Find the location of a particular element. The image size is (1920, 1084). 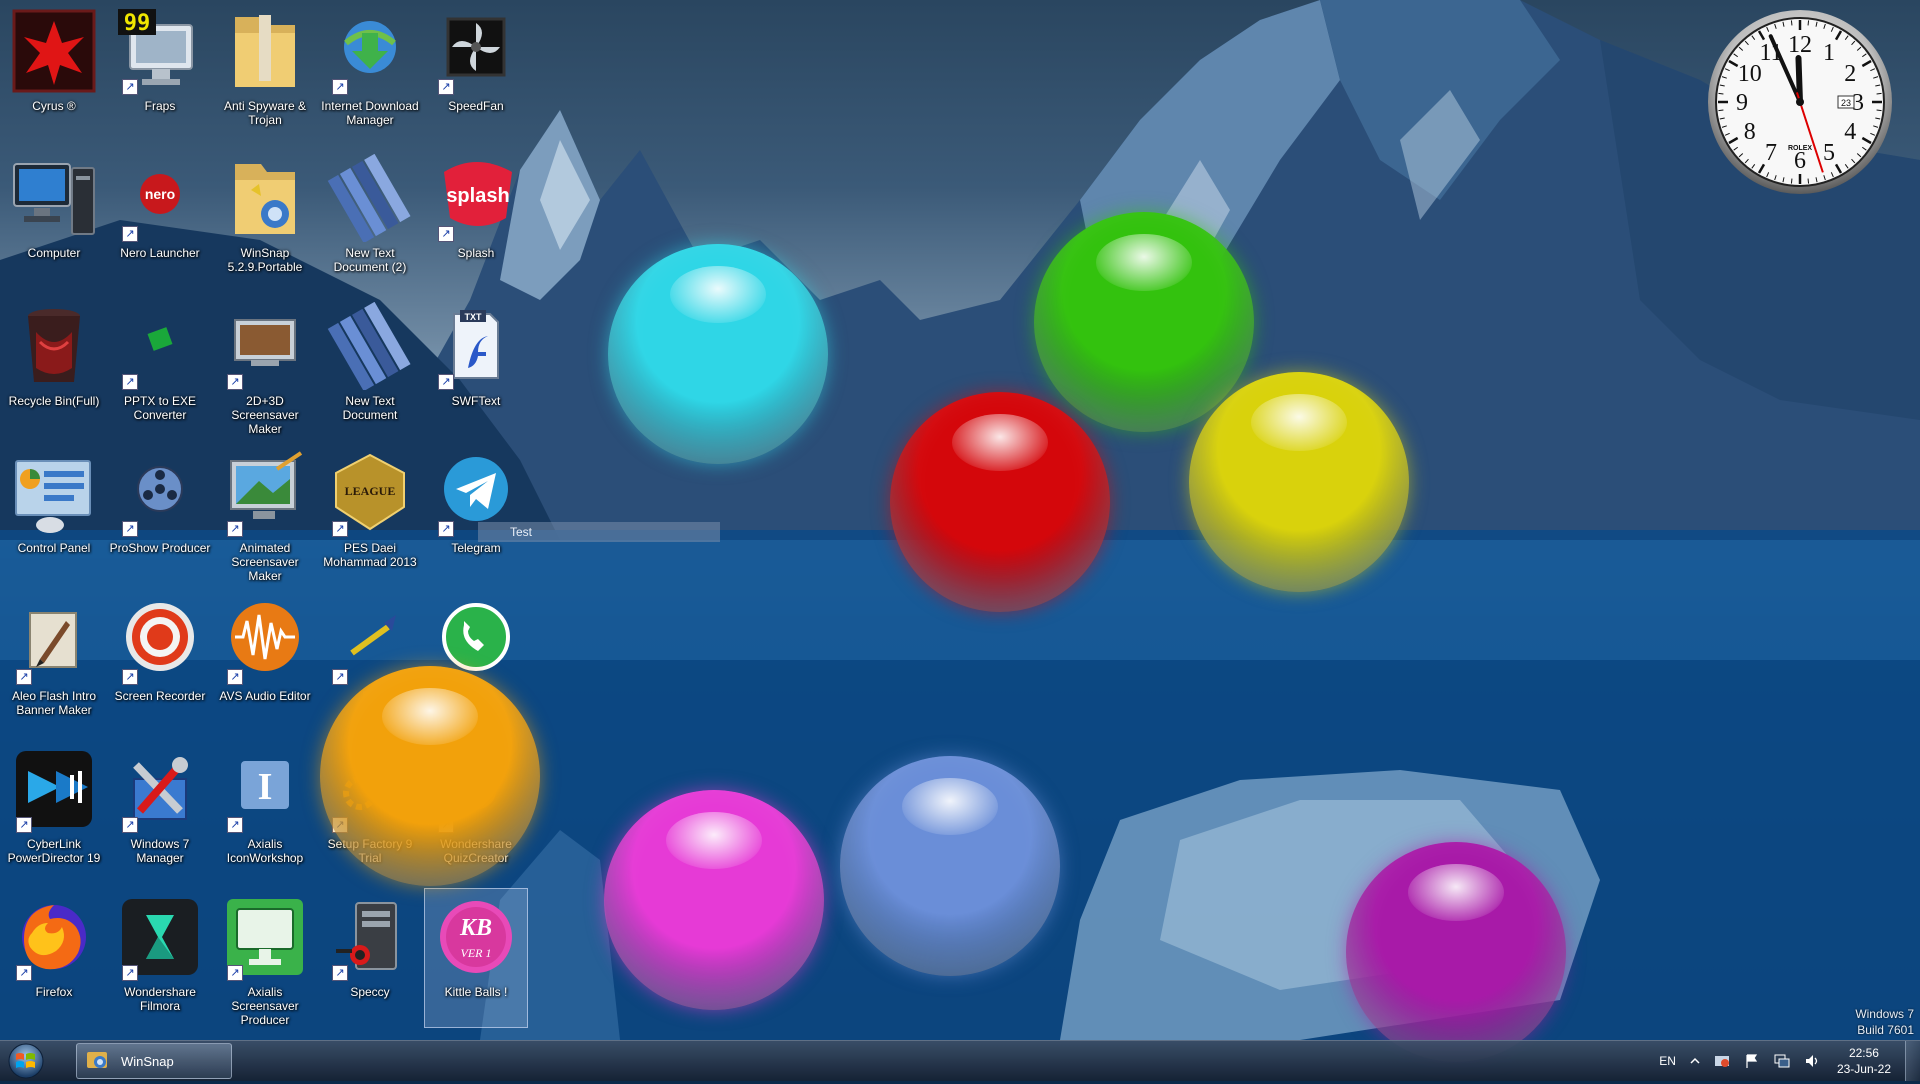

swftext-icon: TXT ↗ is located at coordinates (476, 346).